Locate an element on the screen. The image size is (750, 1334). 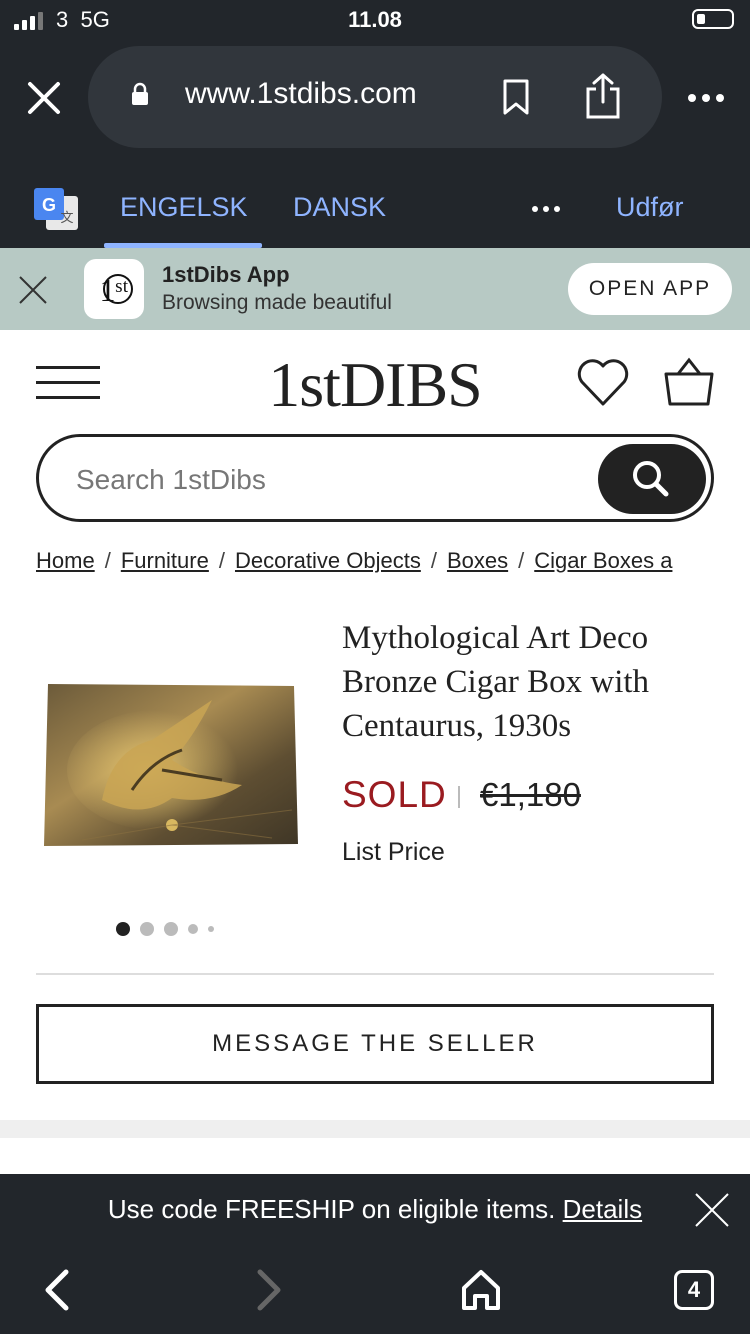
google-translate-icon: G 文 is located at coordinates (56, 209).